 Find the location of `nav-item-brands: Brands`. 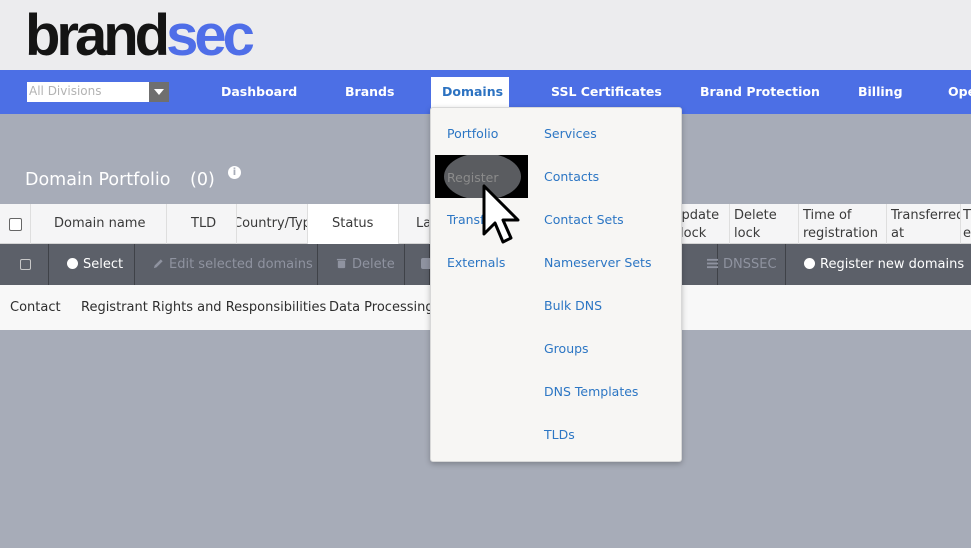

nav-item-brands: Brands is located at coordinates (369, 91).